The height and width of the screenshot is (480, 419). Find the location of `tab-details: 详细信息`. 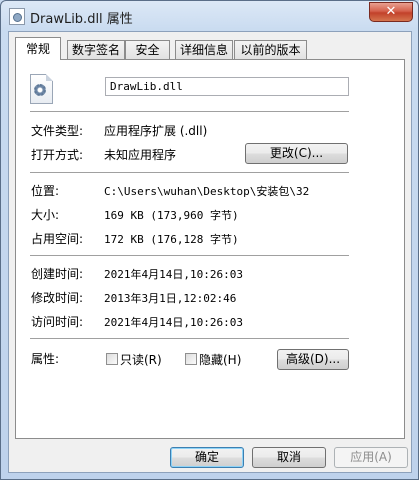

tab-details: 详细信息 is located at coordinates (204, 49).